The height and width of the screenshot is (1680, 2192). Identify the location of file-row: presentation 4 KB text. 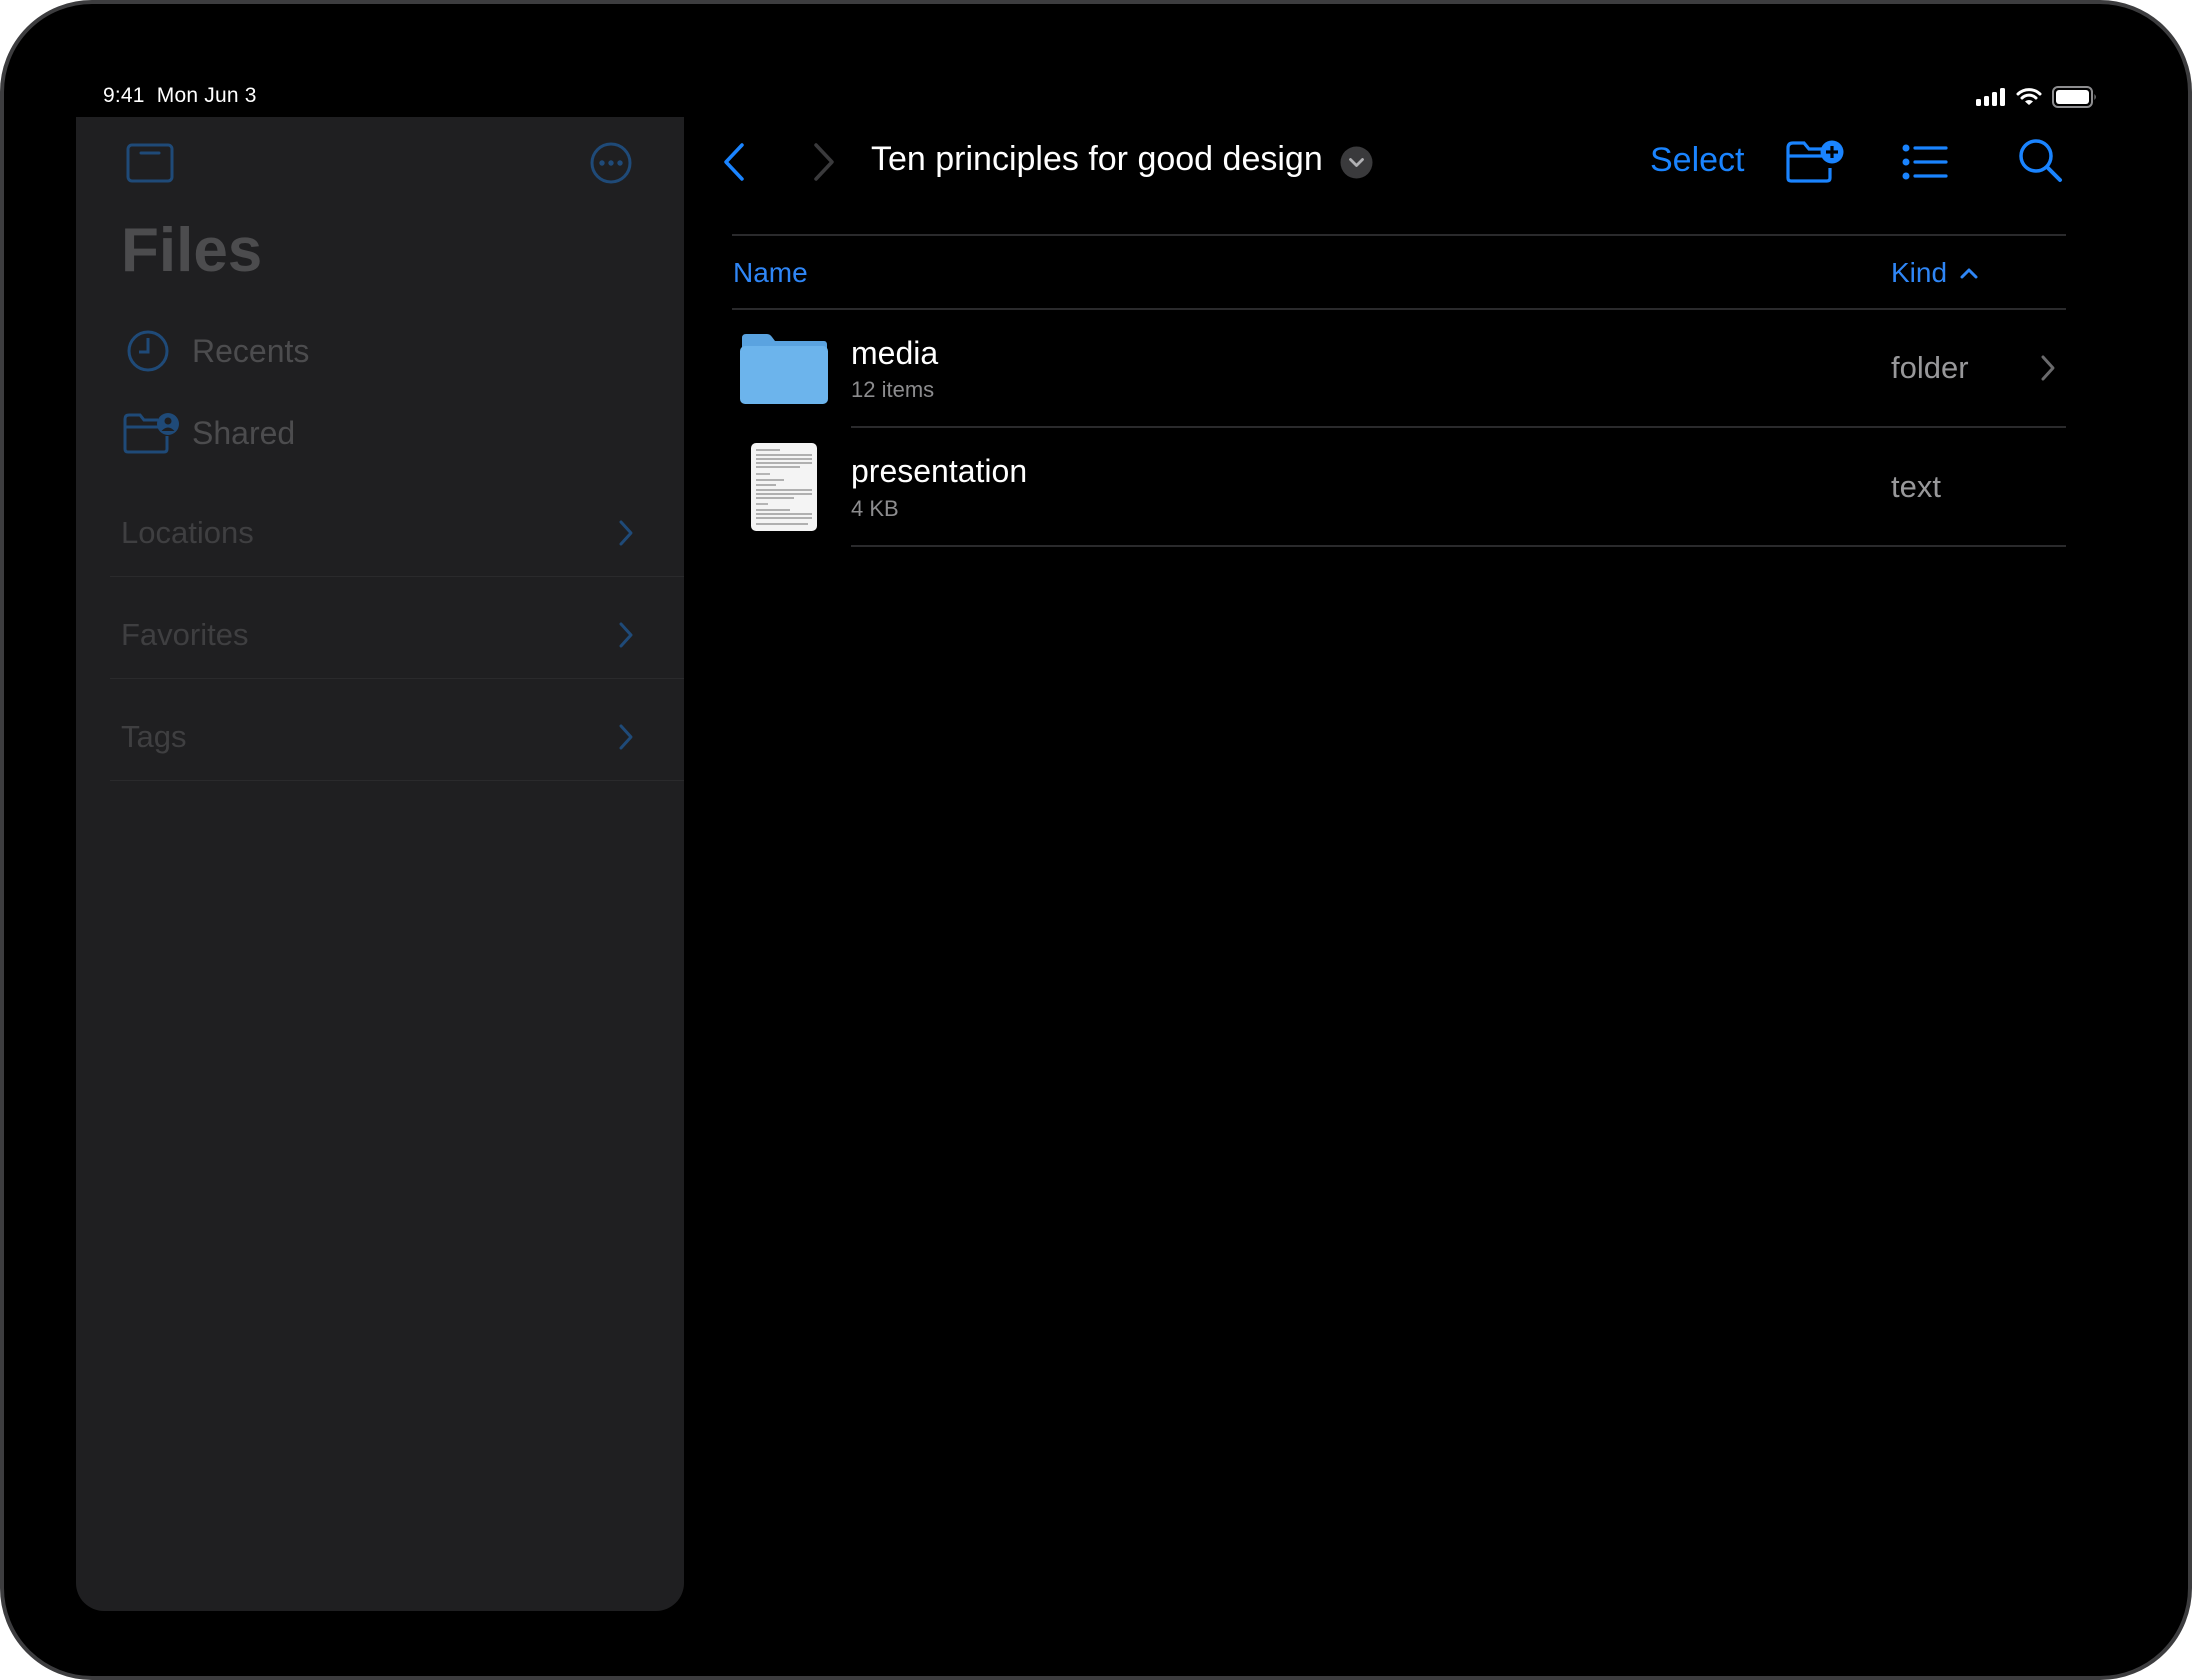
(1399, 486).